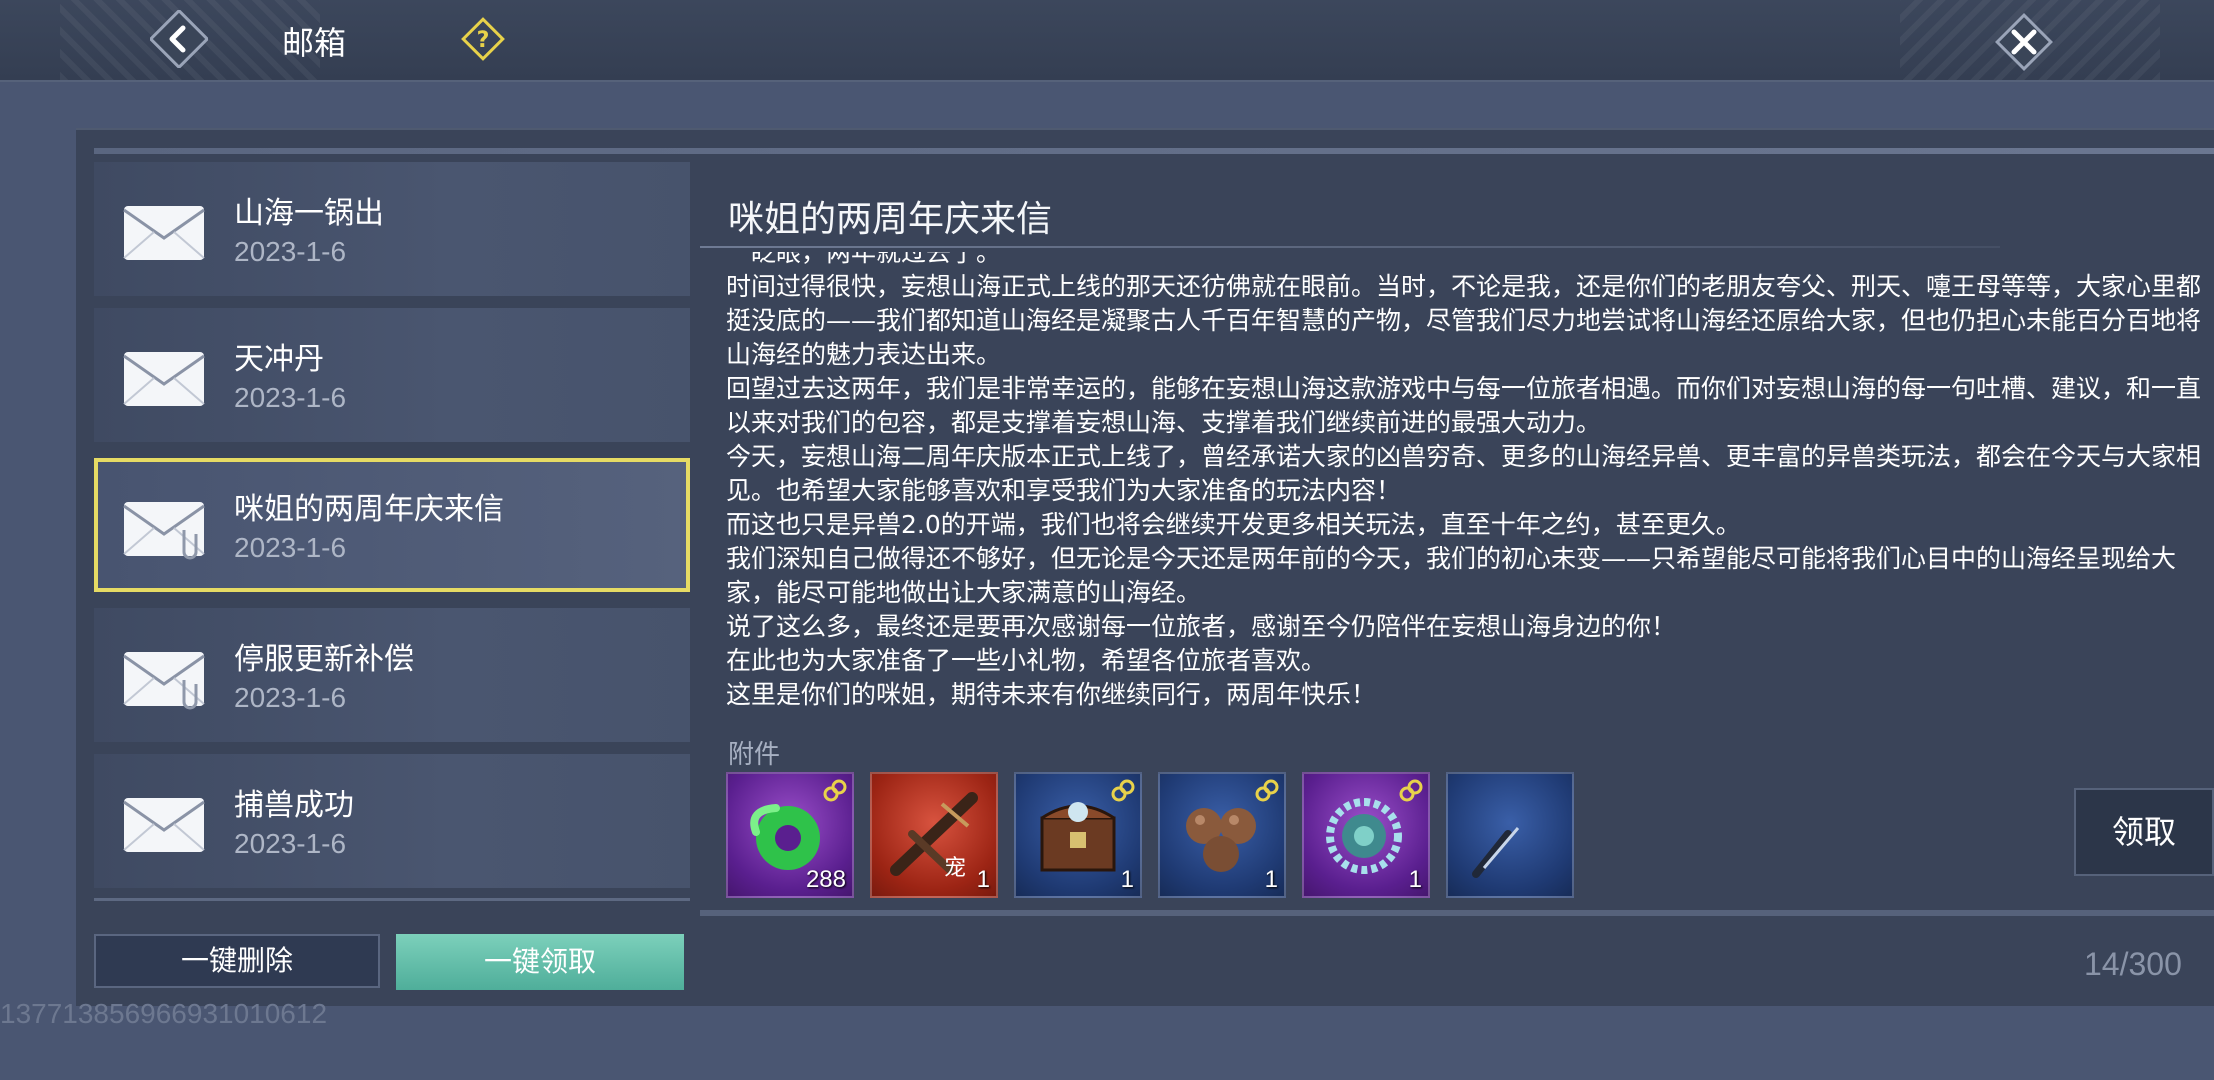 This screenshot has width=2214, height=1080. What do you see at coordinates (825, 879) in the screenshot?
I see `item-count: 288` at bounding box center [825, 879].